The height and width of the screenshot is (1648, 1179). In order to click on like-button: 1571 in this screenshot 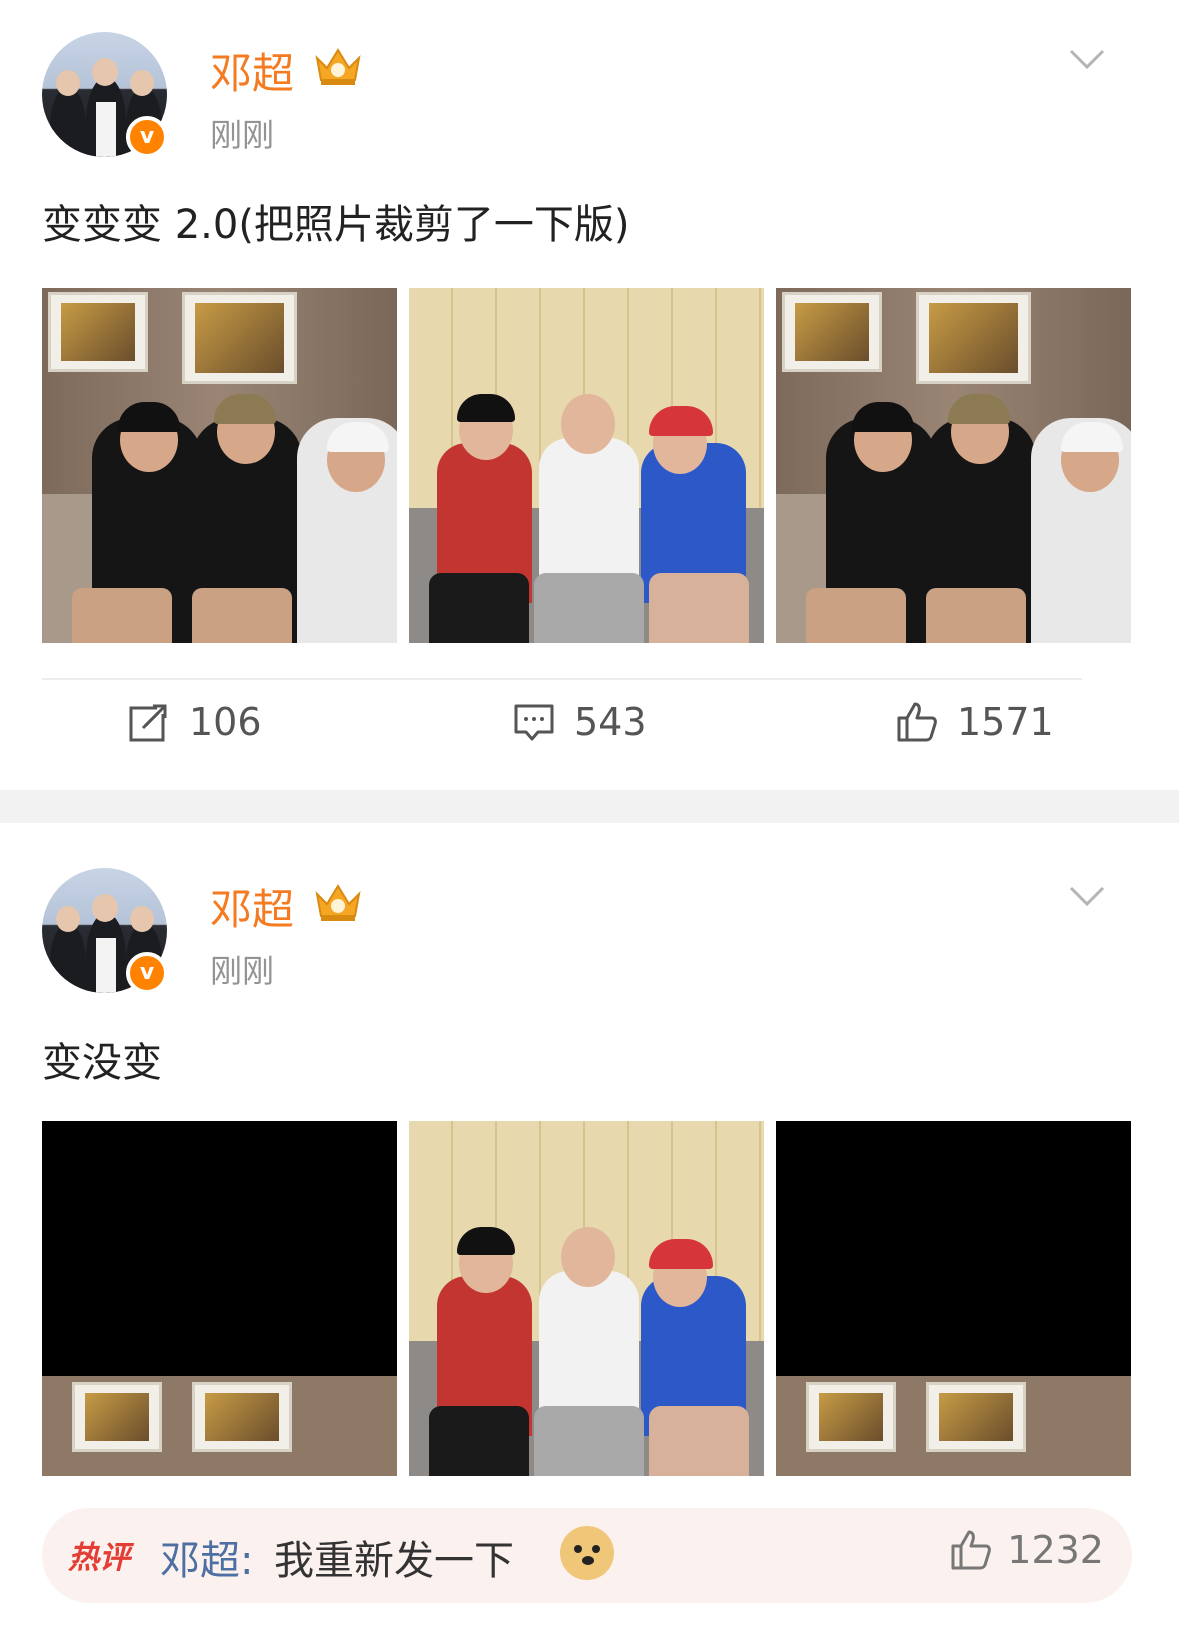, I will do `click(974, 722)`.